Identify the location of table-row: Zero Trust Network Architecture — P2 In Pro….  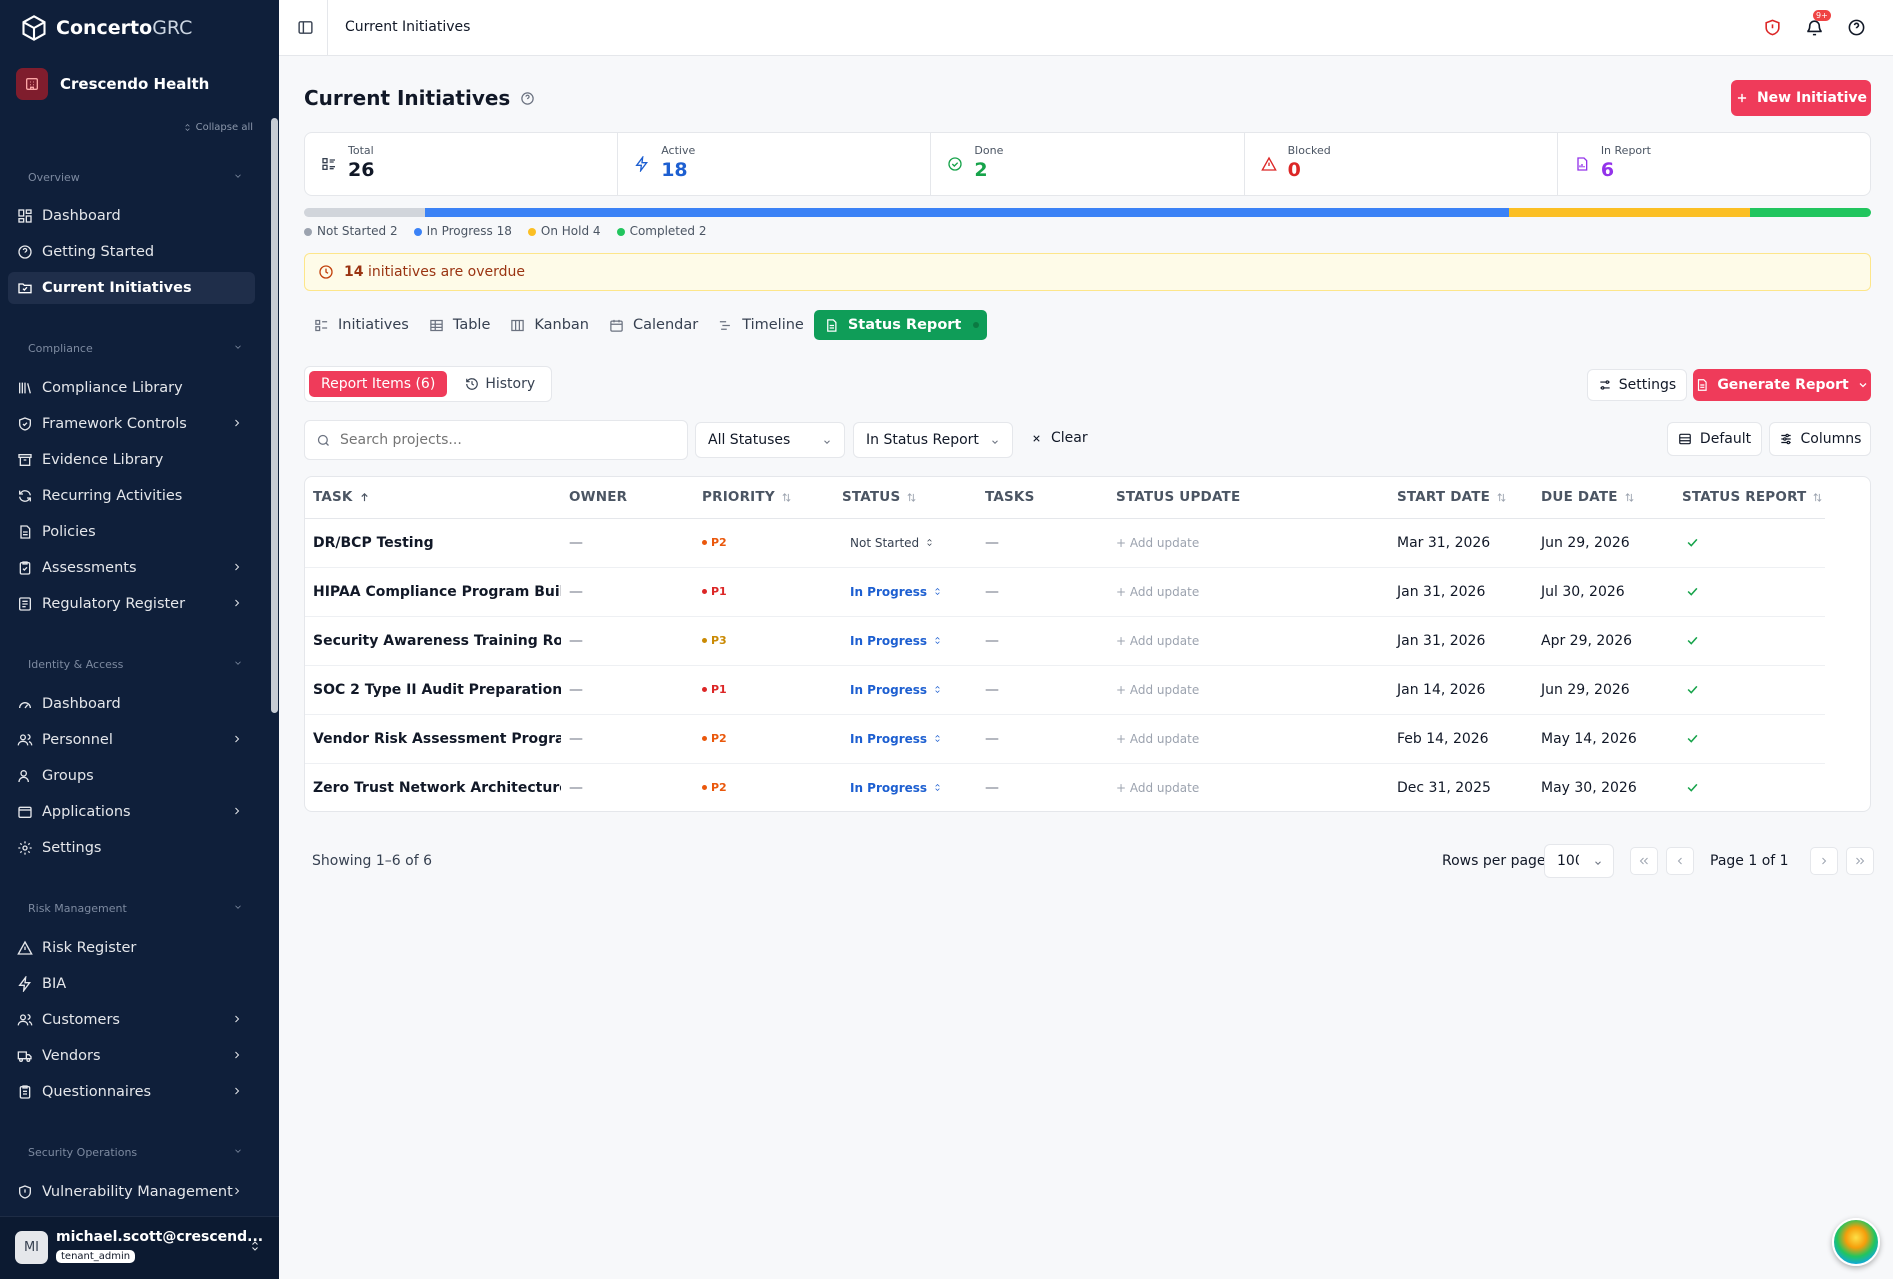
(1065, 787).